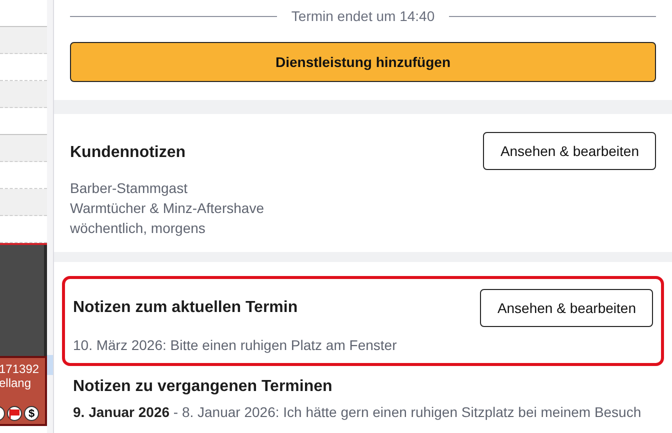  What do you see at coordinates (357, 412) in the screenshot?
I see `past-note: 9. Januar 2026 - 8. Januar 2026: Ich hätte gern einen ruhigen Sitzplatz bei meinem Besuch` at bounding box center [357, 412].